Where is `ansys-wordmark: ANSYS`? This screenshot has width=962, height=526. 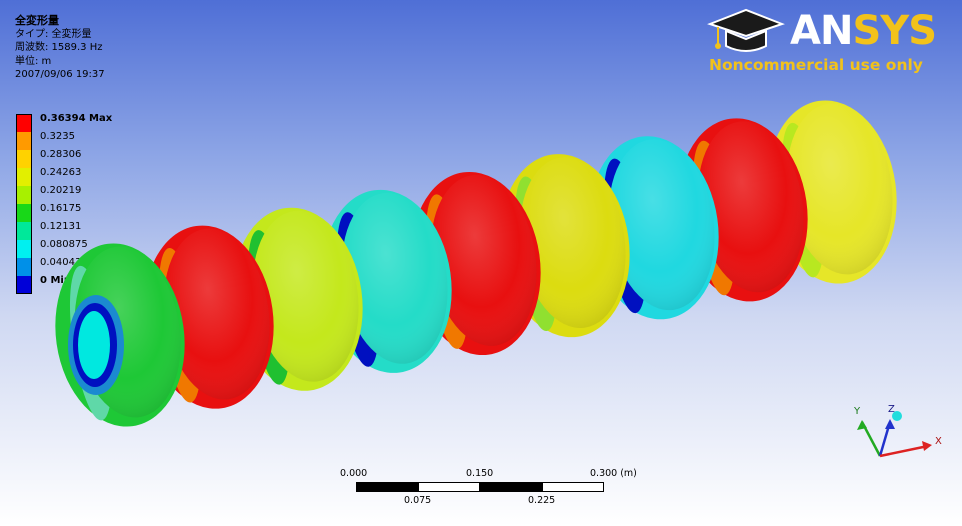
ansys-wordmark: ANSYS is located at coordinates (863, 31).